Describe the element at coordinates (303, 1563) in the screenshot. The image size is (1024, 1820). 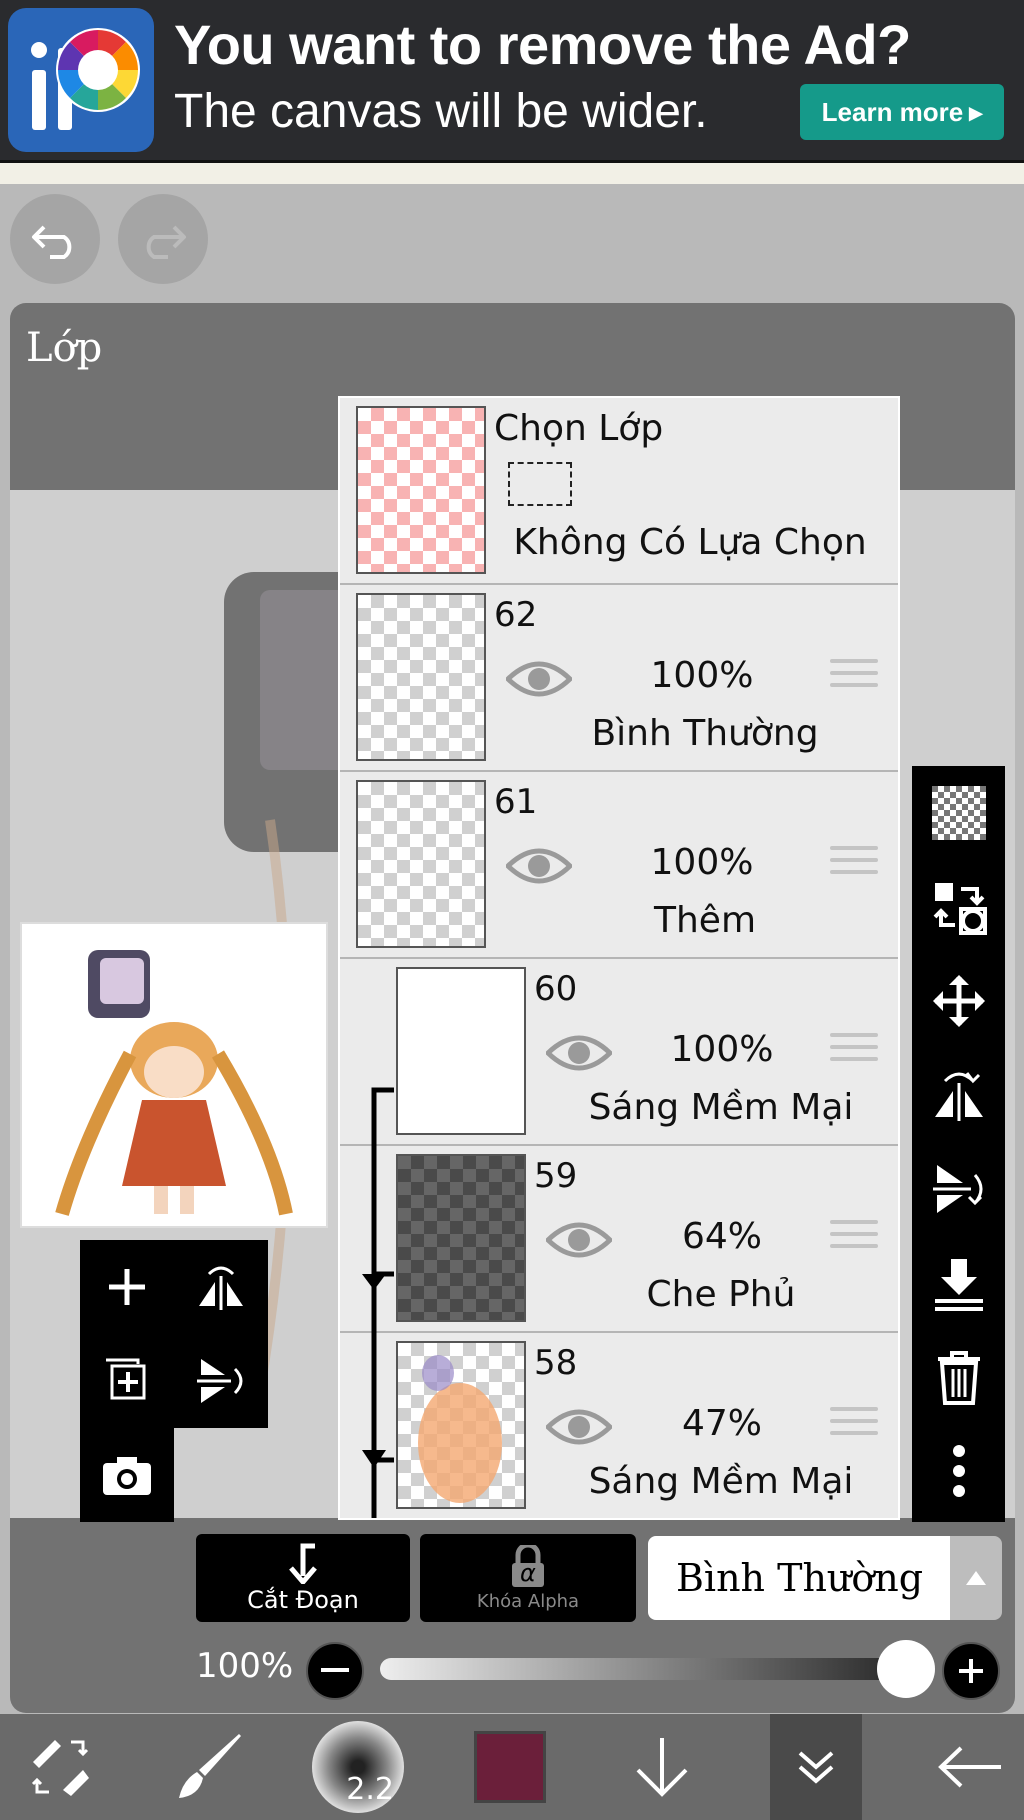
I see `clipping-arrow-icon` at that location.